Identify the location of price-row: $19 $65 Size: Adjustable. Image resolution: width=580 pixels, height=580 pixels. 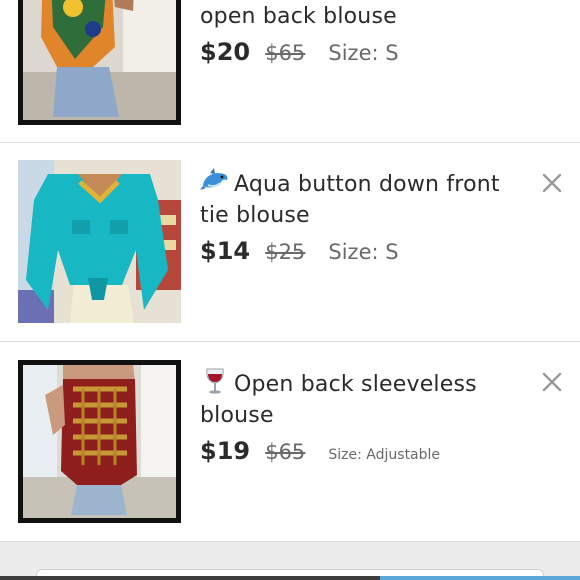
(320, 451).